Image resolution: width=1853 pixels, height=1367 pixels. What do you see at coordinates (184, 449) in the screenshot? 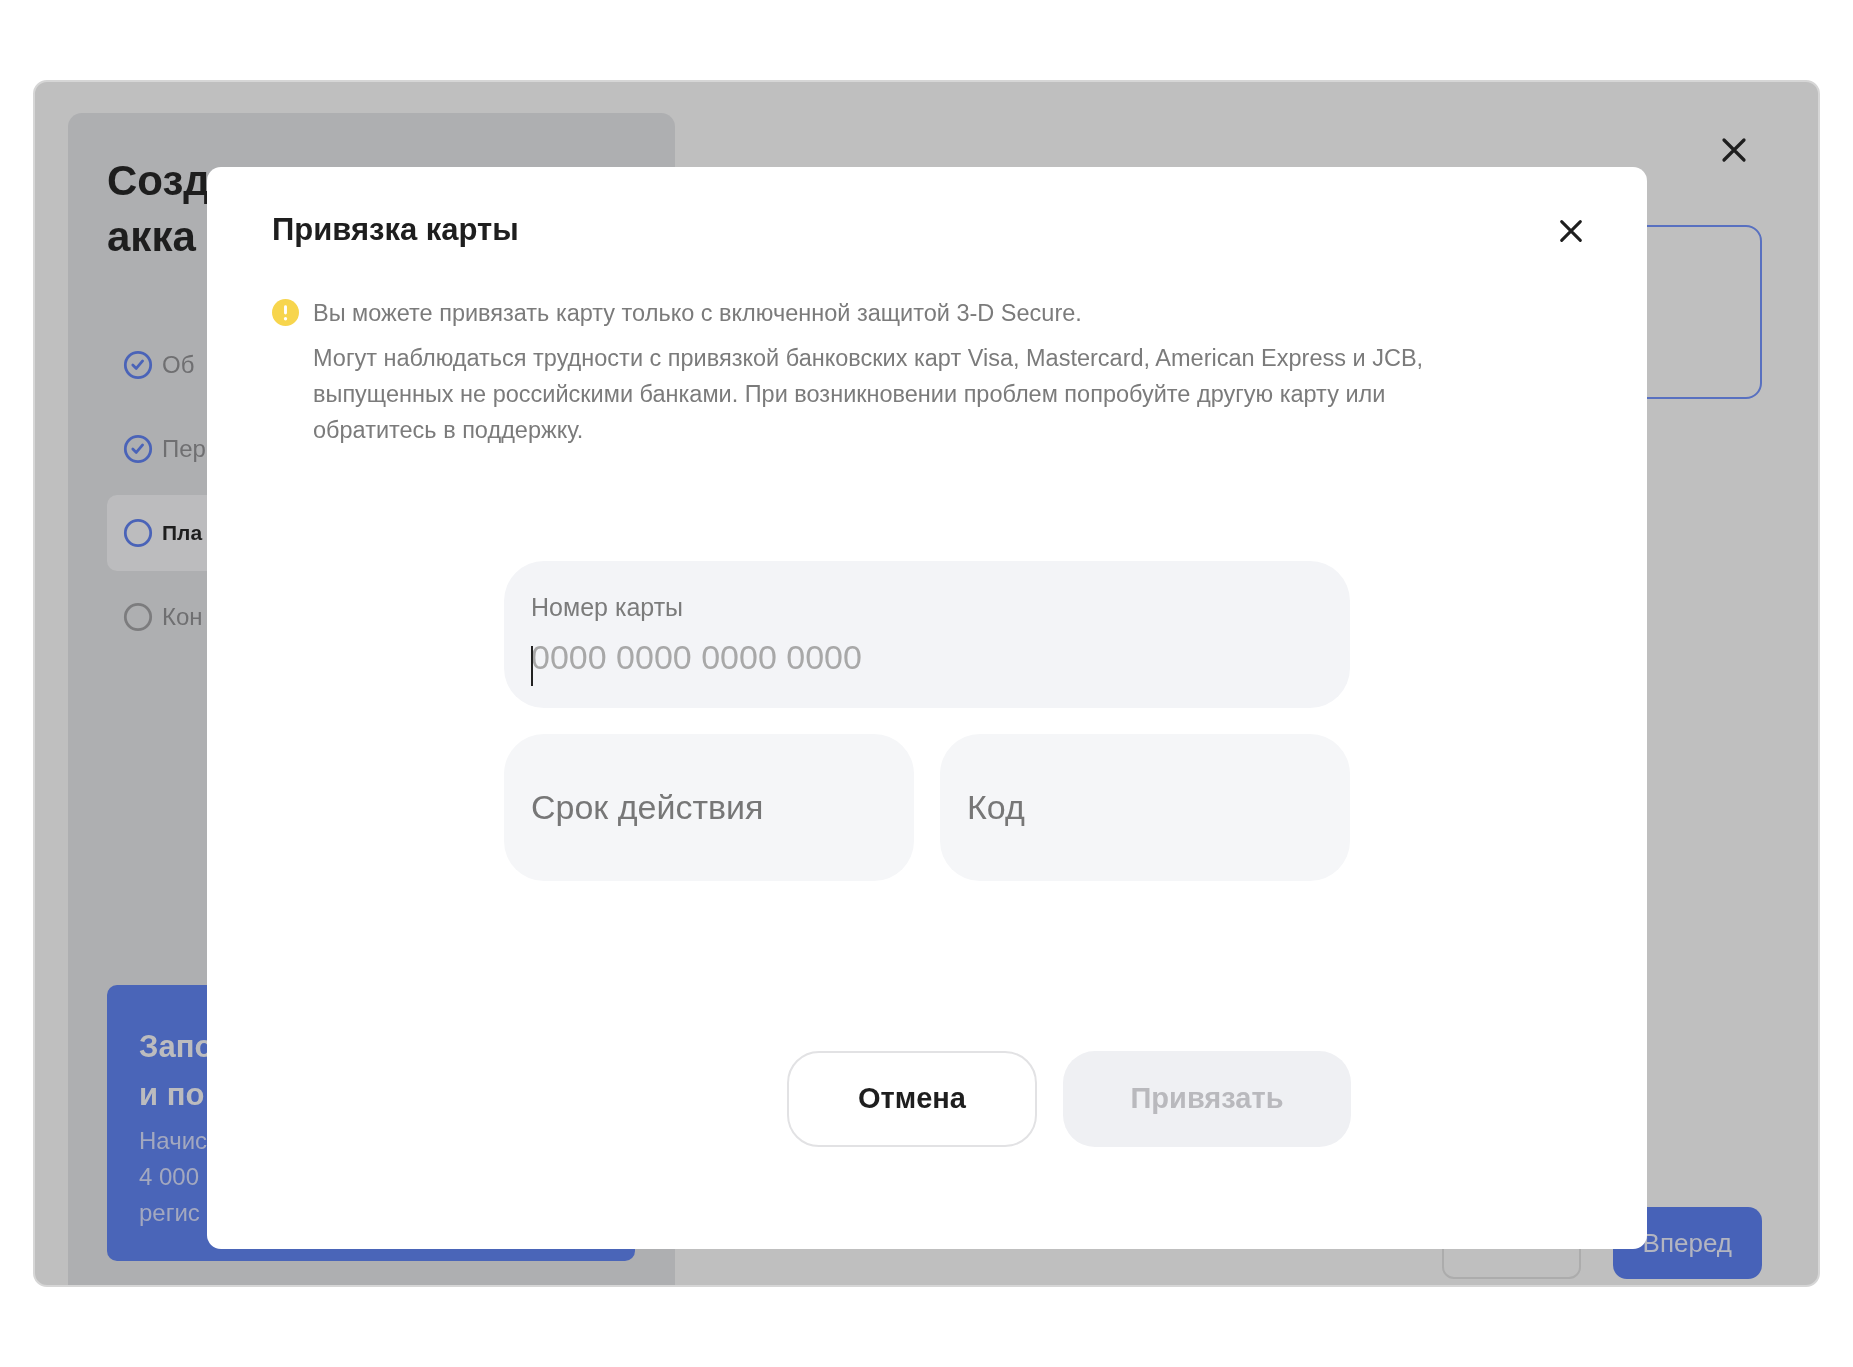
I see `step-label: Пер` at bounding box center [184, 449].